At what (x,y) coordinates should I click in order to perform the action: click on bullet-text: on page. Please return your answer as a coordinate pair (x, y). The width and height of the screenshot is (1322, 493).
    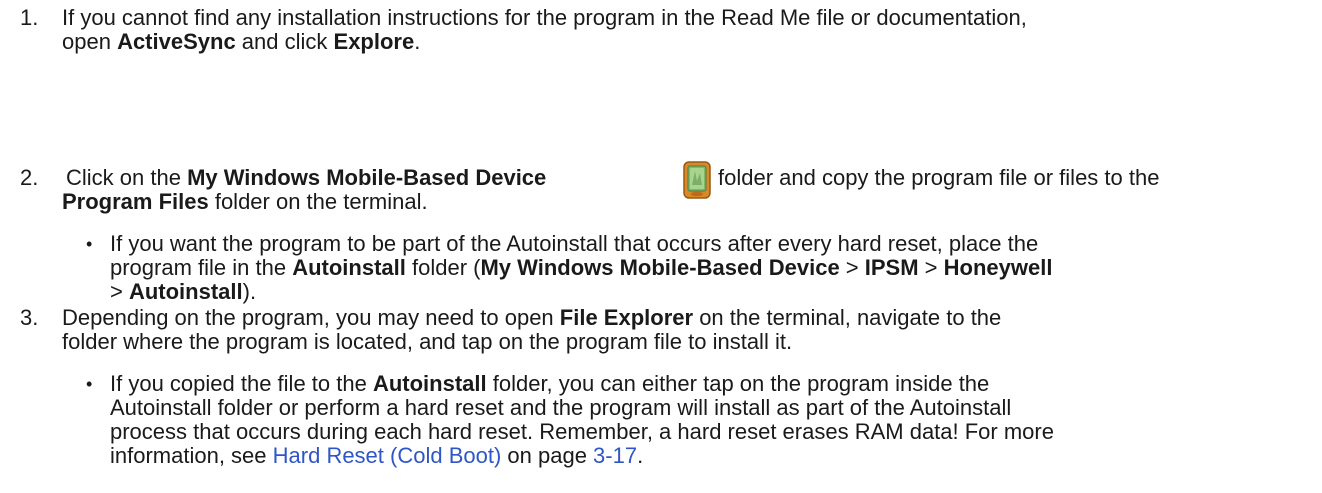
    Looking at the image, I should click on (547, 455).